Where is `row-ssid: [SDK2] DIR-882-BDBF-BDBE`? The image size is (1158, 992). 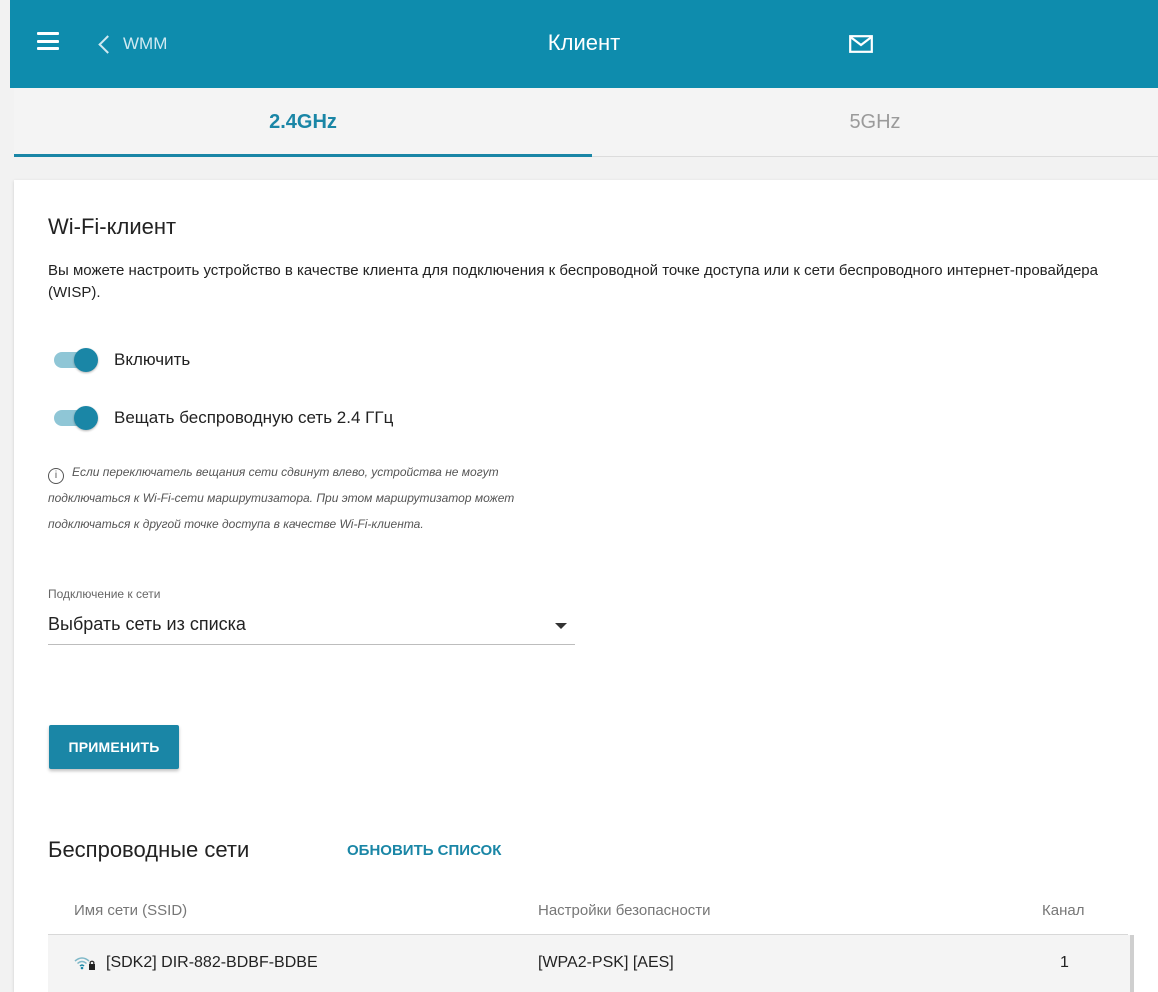
row-ssid: [SDK2] DIR-882-BDBF-BDBE is located at coordinates (212, 962).